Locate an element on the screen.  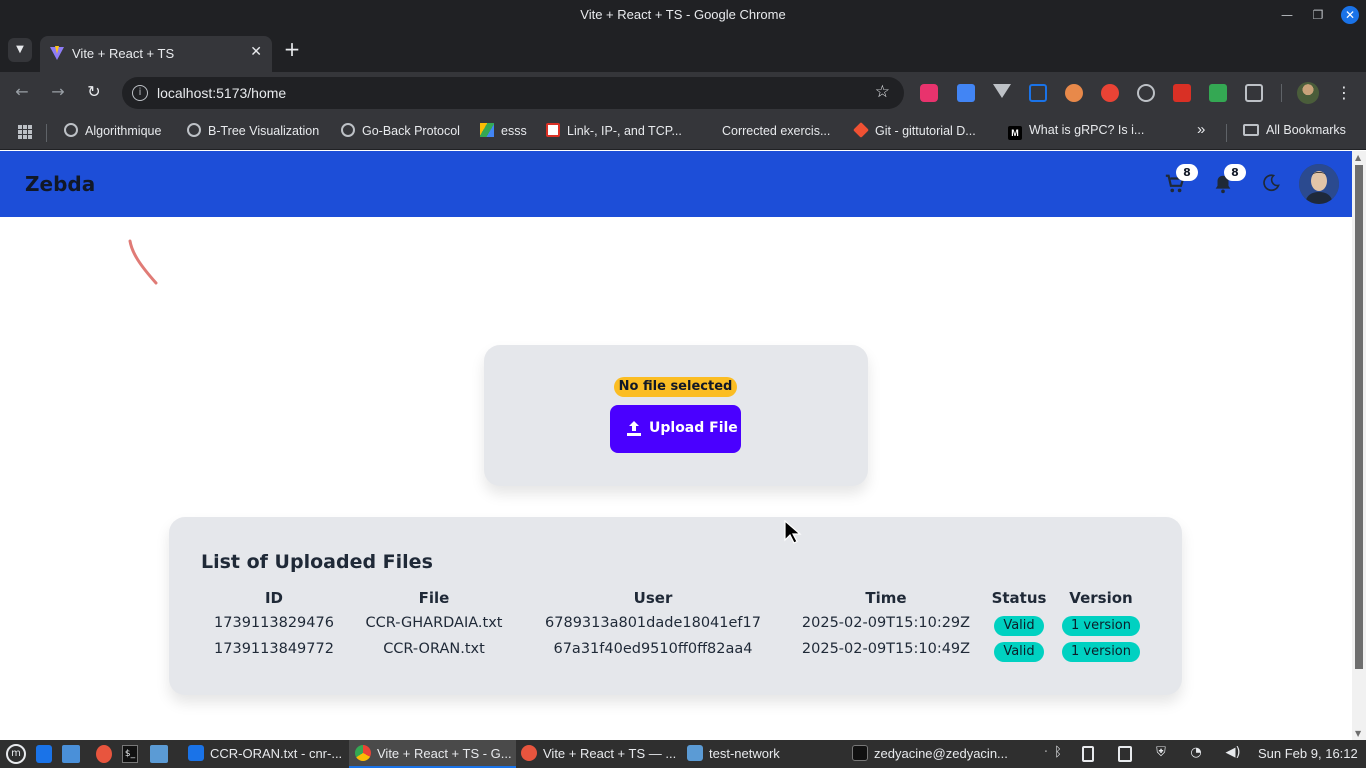
bookmark-item: esss is located at coordinates (503, 132).